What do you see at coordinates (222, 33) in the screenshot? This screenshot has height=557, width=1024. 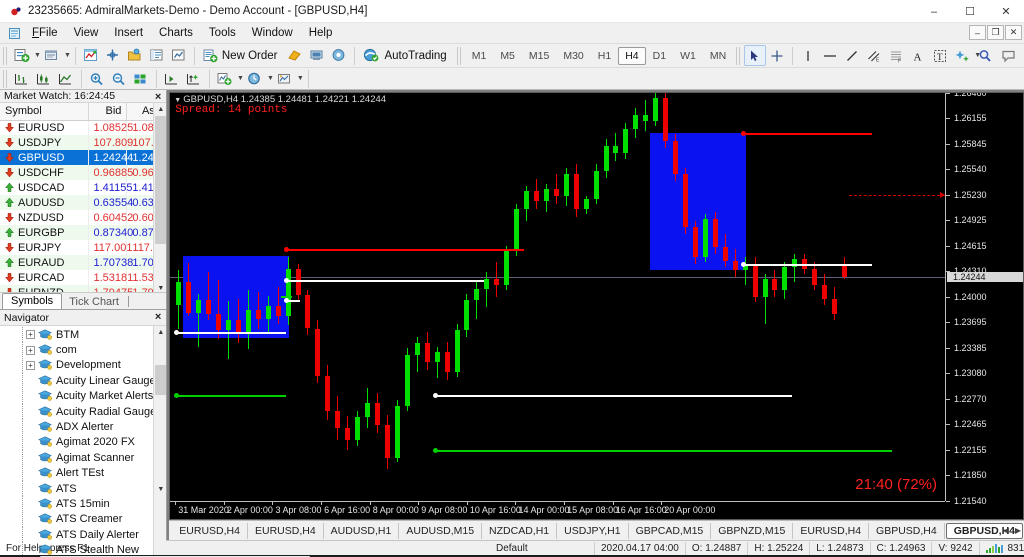 I see `menu-tools: Tools` at bounding box center [222, 33].